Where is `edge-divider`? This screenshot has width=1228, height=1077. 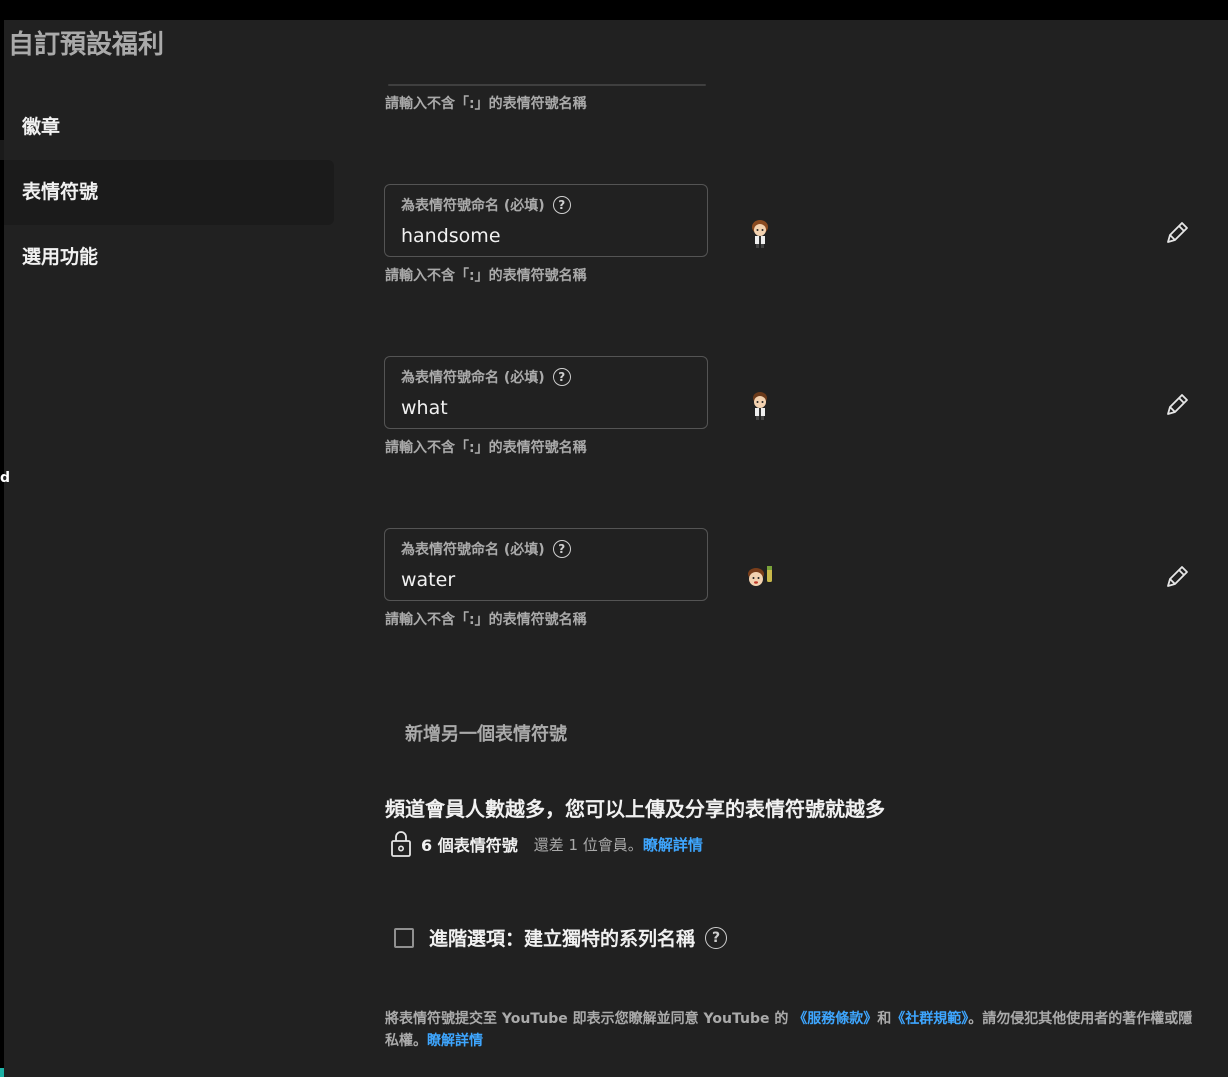
edge-divider is located at coordinates (2, 150).